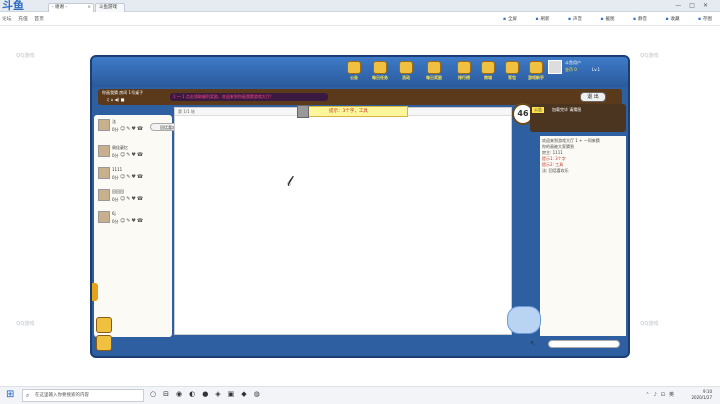 The width and height of the screenshot is (720, 404). What do you see at coordinates (593, 97) in the screenshot?
I see `exit-button: 退 出` at bounding box center [593, 97].